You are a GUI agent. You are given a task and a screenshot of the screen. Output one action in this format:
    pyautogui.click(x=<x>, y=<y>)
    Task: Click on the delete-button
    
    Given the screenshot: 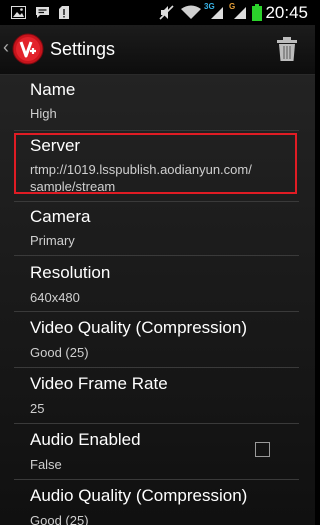 What is the action you would take?
    pyautogui.click(x=287, y=49)
    